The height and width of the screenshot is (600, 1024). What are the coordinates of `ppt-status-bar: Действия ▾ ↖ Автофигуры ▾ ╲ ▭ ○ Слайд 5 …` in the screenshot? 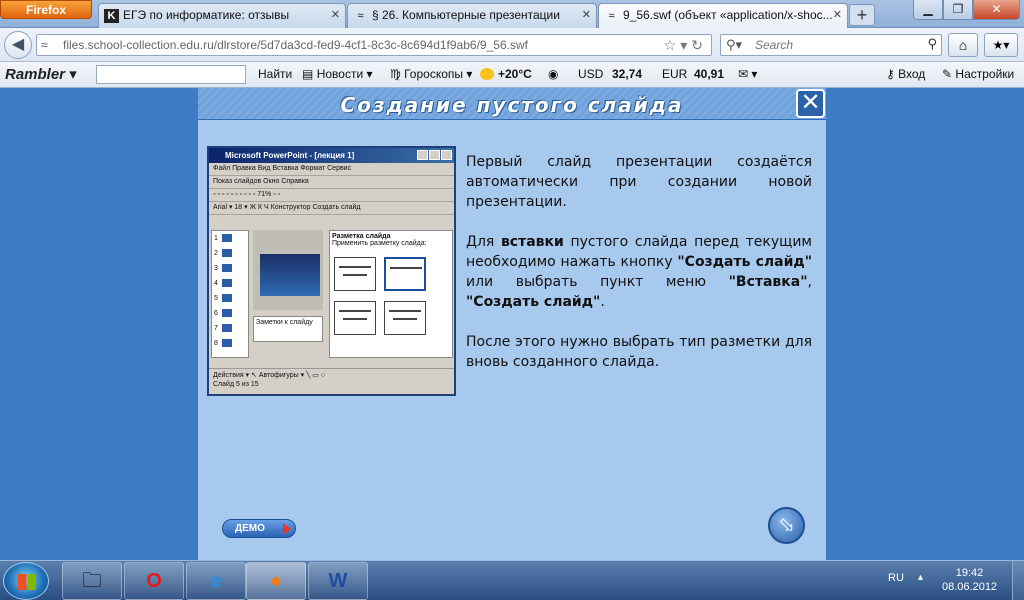 It's located at (331, 381).